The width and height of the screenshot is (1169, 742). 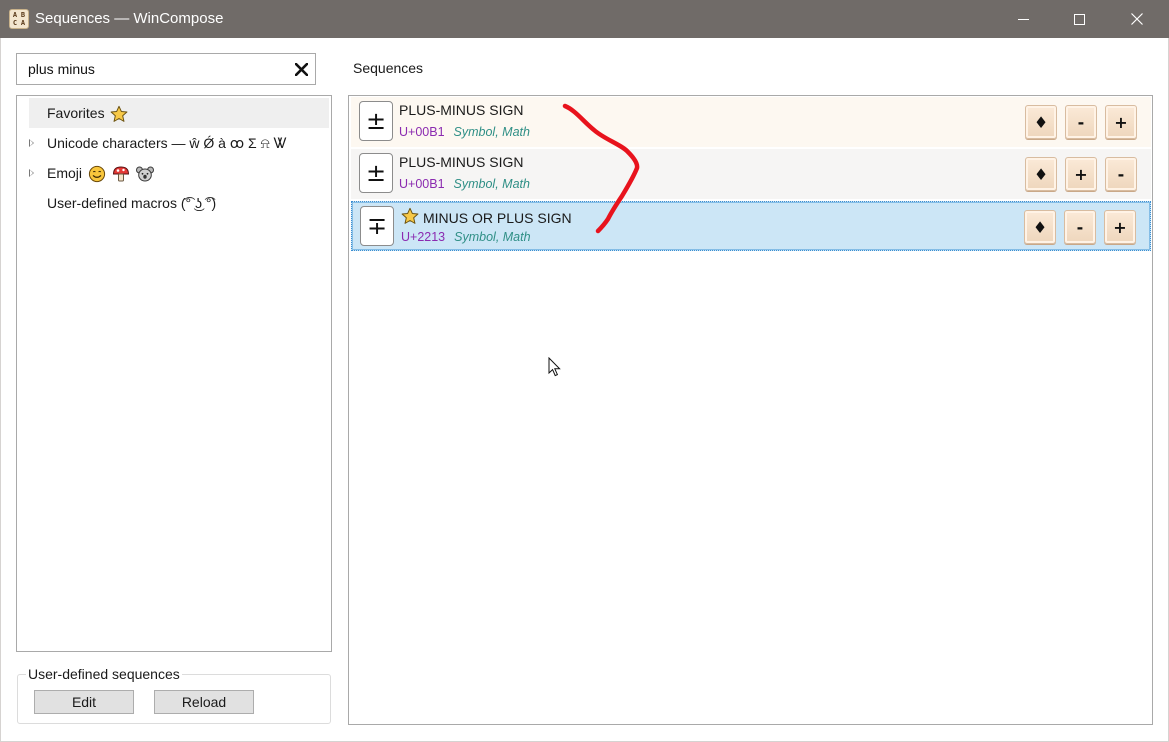 What do you see at coordinates (129, 18) in the screenshot?
I see `window-title: Sequences — WinCompose` at bounding box center [129, 18].